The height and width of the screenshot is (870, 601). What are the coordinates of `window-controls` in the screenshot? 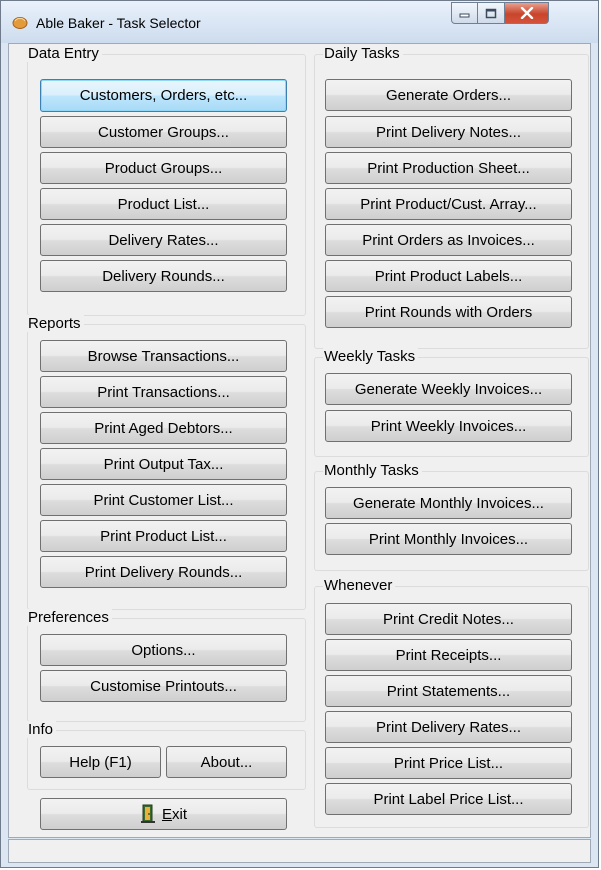 It's located at (500, 13).